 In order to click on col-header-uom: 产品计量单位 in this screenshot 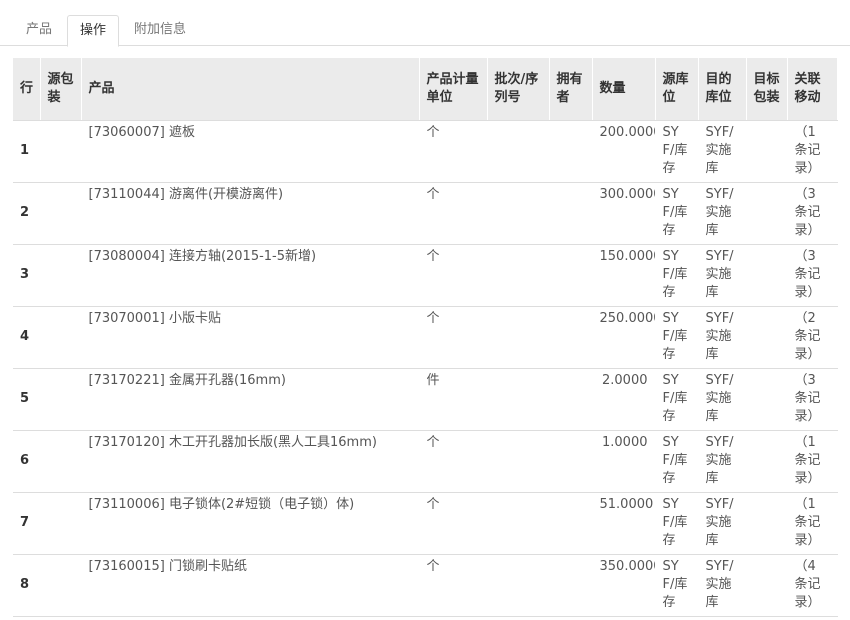, I will do `click(453, 89)`.